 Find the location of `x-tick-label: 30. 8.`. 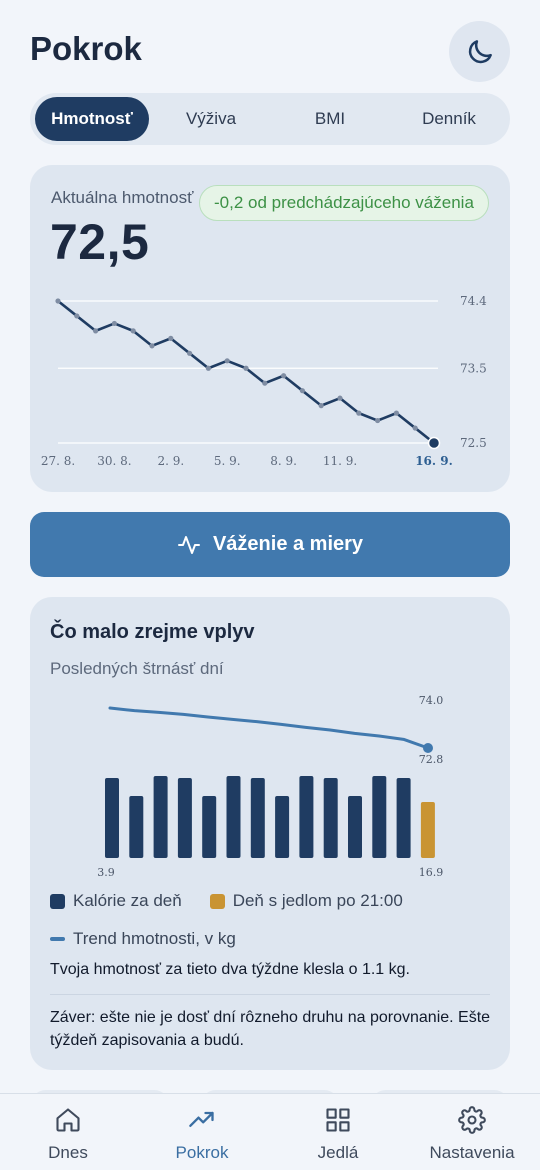

x-tick-label: 30. 8. is located at coordinates (114, 461).